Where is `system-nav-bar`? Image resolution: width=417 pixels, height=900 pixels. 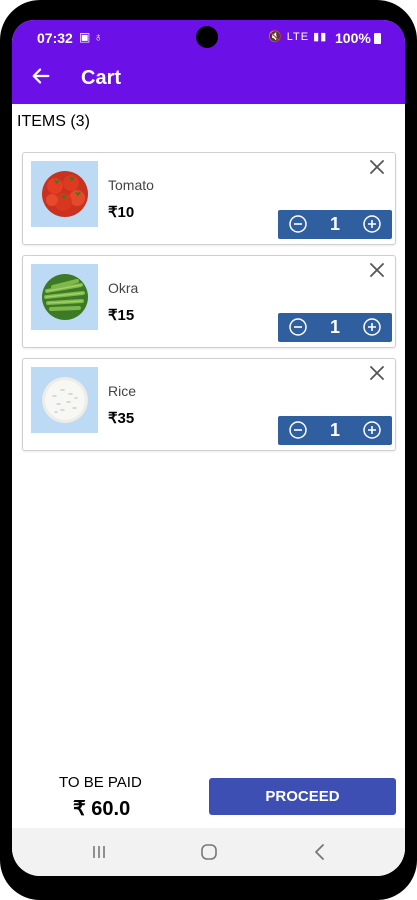 system-nav-bar is located at coordinates (208, 852).